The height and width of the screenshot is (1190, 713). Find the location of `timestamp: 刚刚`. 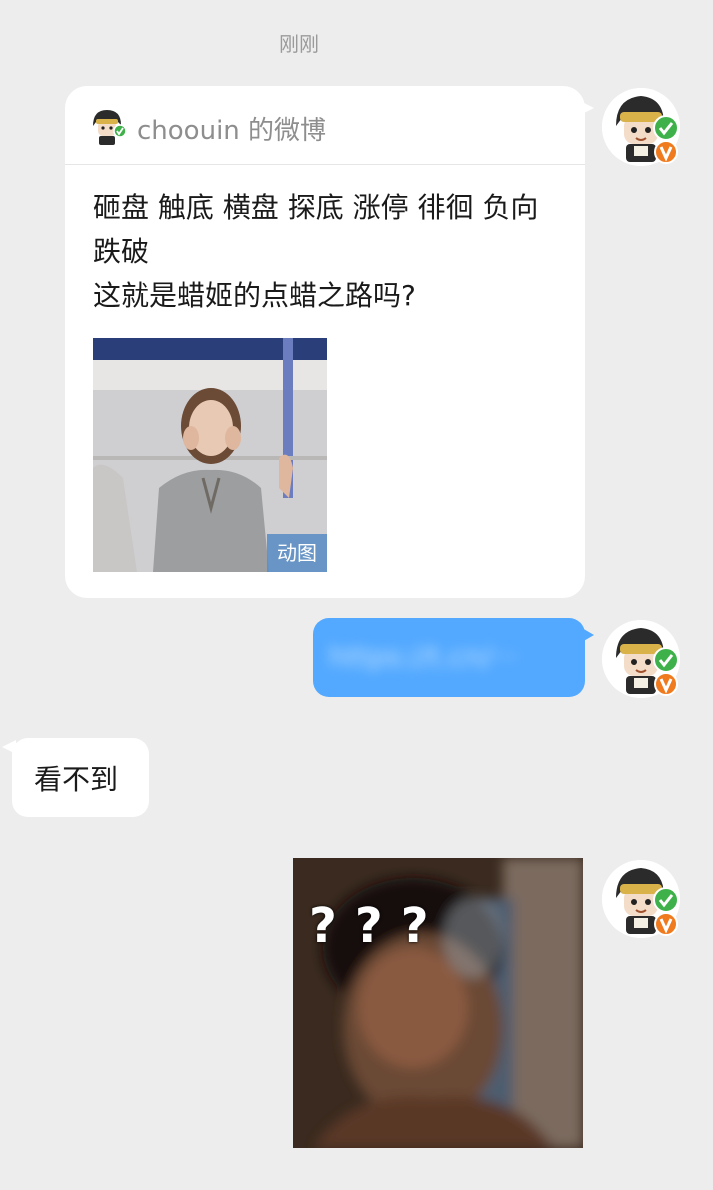

timestamp: 刚刚 is located at coordinates (299, 44).